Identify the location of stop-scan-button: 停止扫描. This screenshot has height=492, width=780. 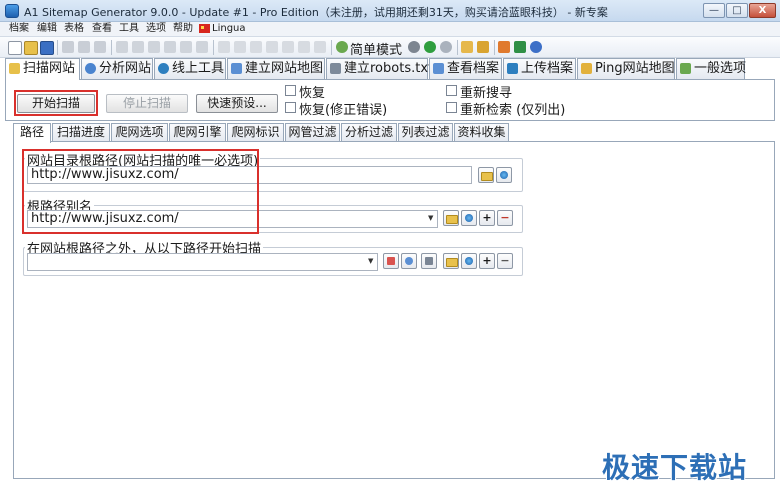
(147, 103).